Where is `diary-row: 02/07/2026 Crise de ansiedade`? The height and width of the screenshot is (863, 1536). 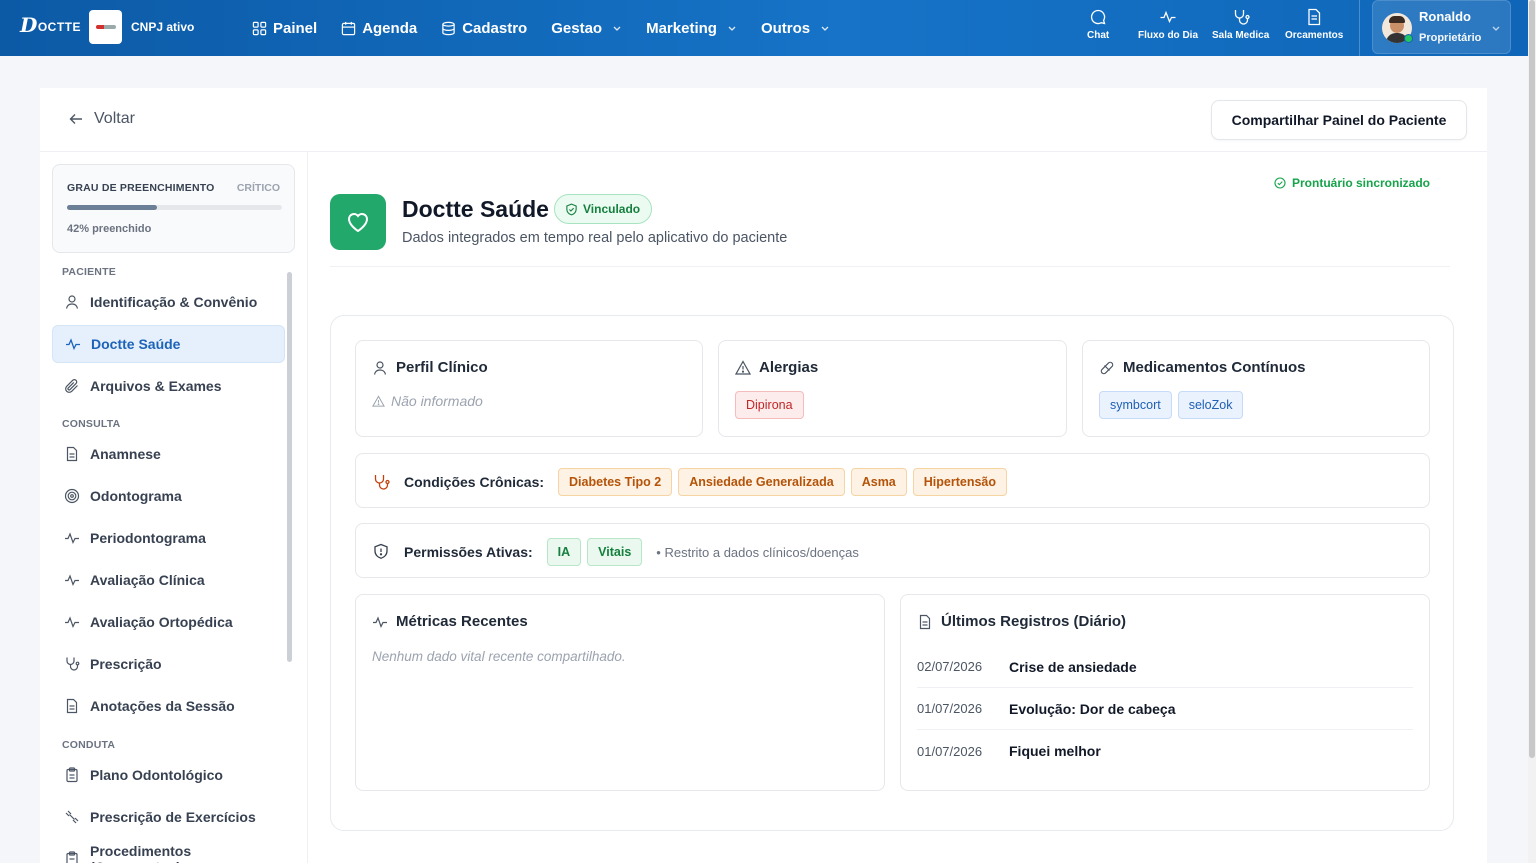 diary-row: 02/07/2026 Crise de ansiedade is located at coordinates (1165, 667).